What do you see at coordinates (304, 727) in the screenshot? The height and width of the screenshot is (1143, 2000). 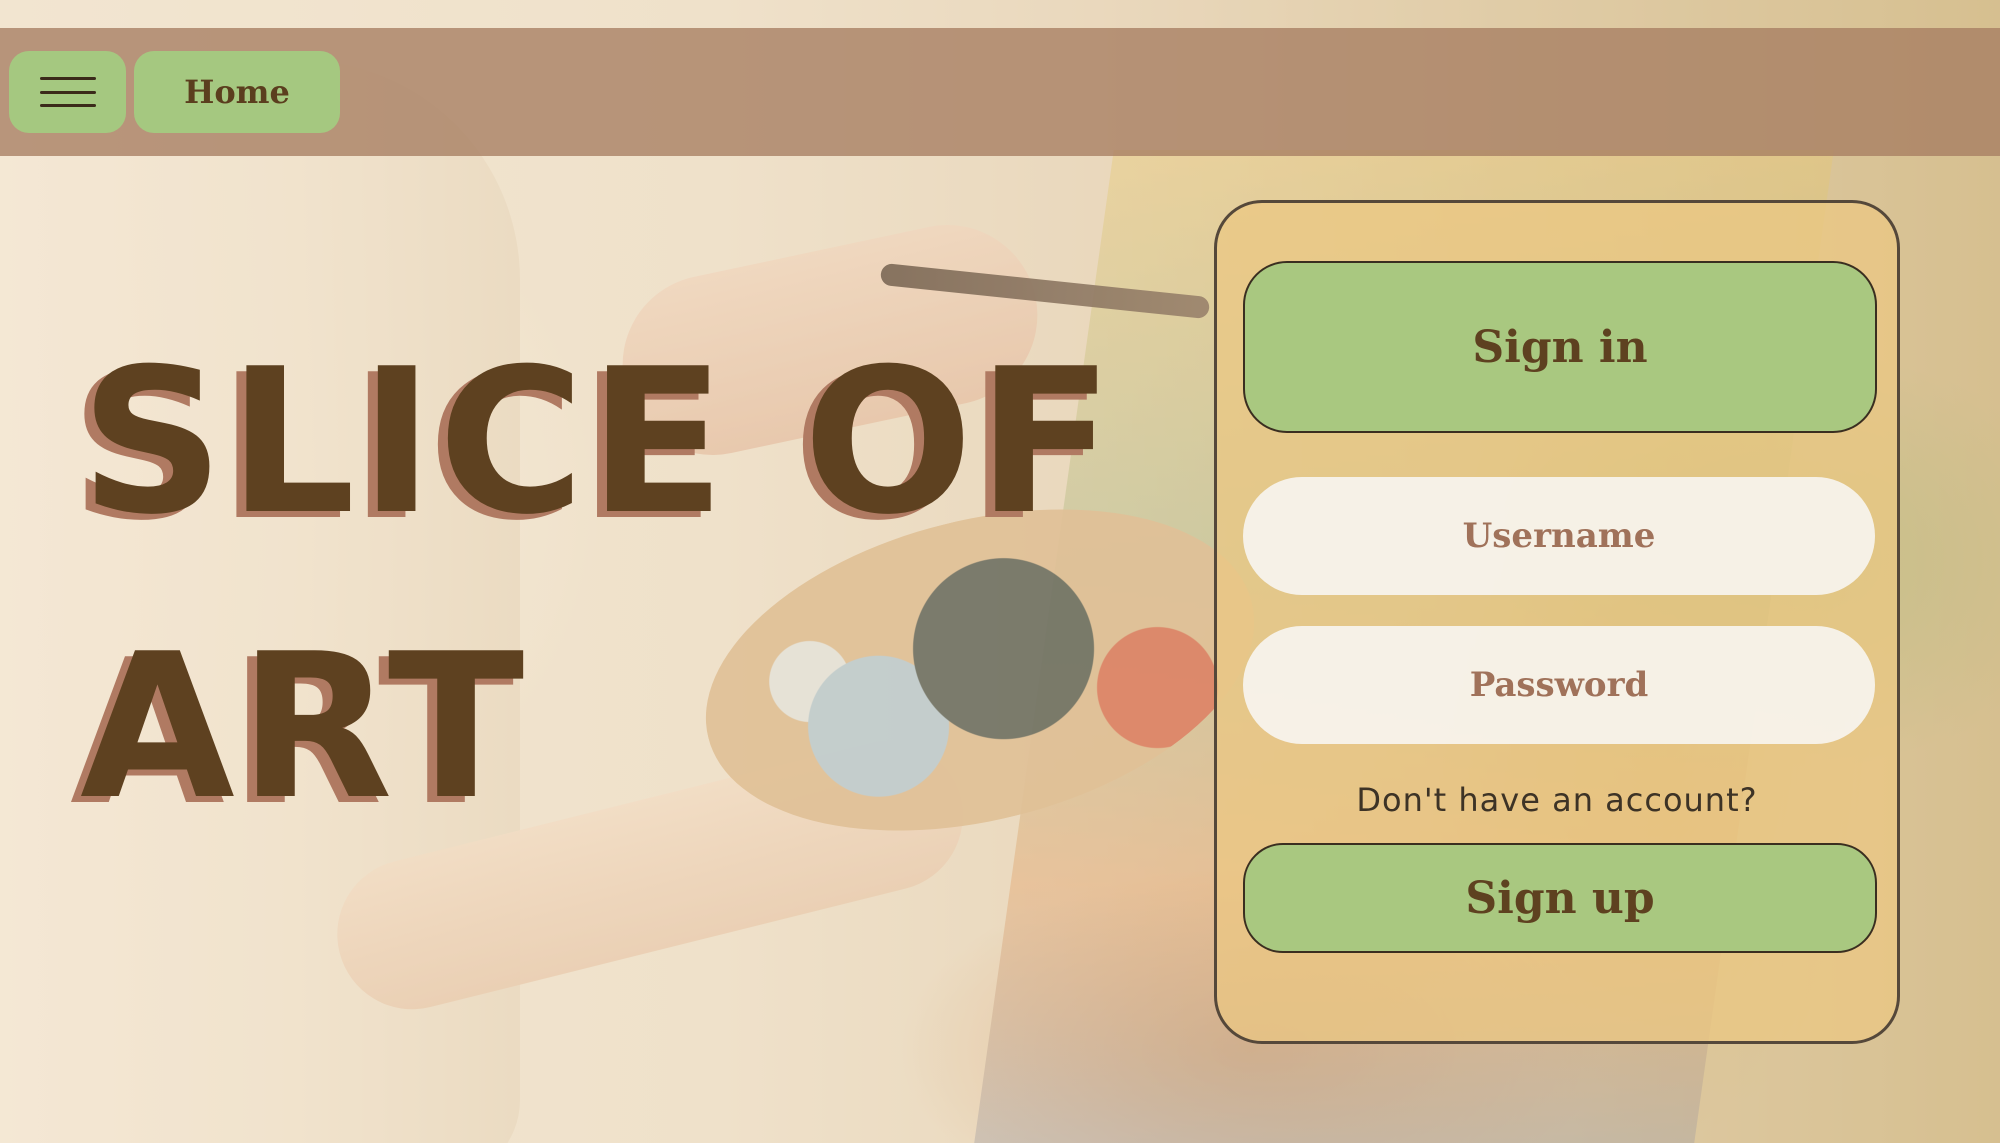 I see `page-title-line-2: ART` at bounding box center [304, 727].